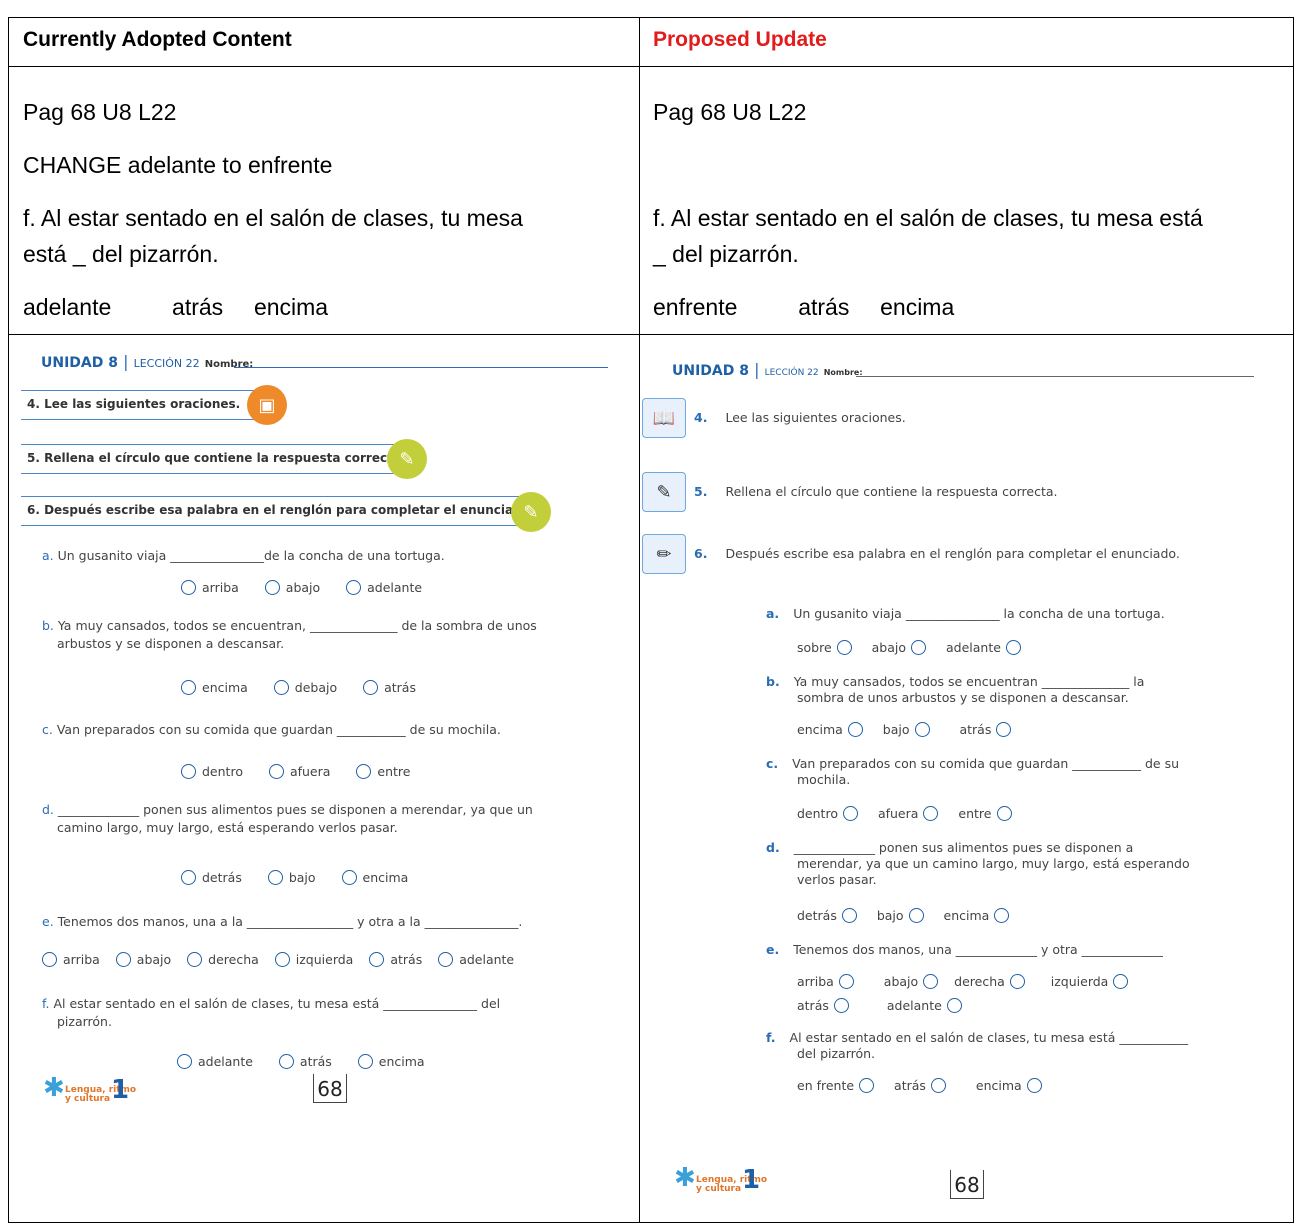 The image size is (1302, 1224). Describe the element at coordinates (824, 779) in the screenshot. I see `right-q-c-line2: mochila.` at that location.